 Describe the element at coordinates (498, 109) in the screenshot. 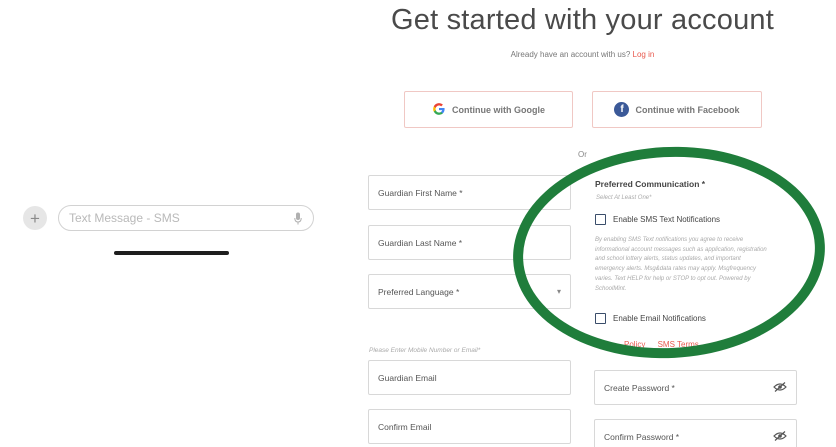

I see `google-button-label: Continue with Google` at that location.